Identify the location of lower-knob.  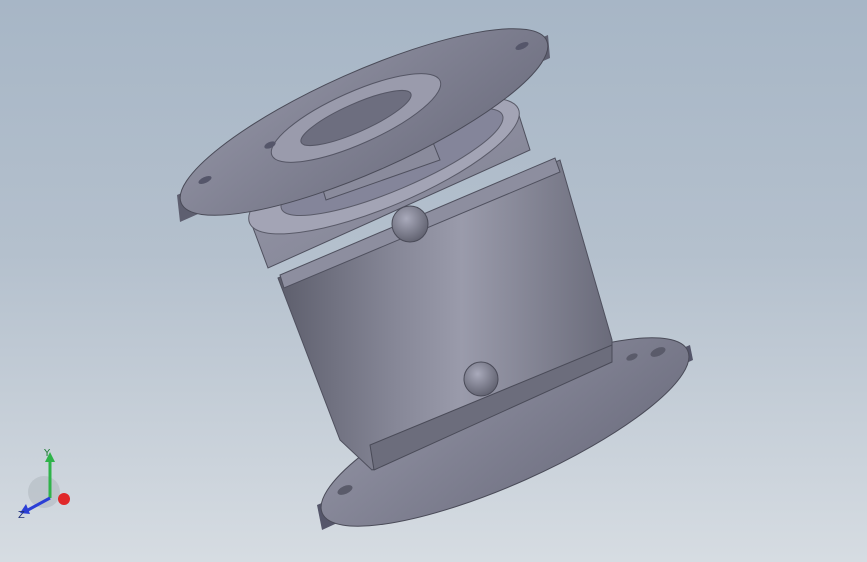
(481, 379).